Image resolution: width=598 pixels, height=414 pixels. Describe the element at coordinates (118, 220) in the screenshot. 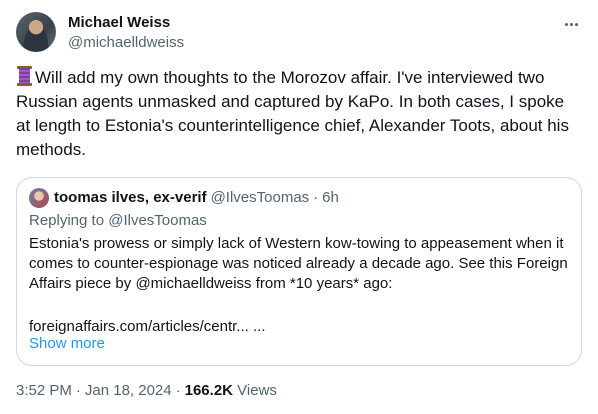

I see `replying-to: Replying to @IlvesToomas` at that location.